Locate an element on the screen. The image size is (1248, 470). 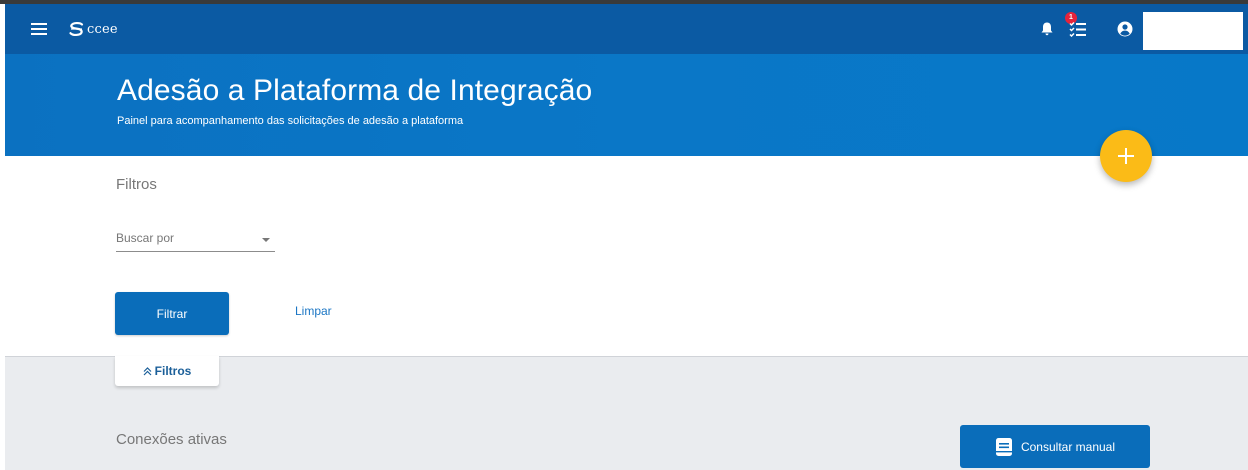
search-by-select: Buscar por is located at coordinates (195, 240).